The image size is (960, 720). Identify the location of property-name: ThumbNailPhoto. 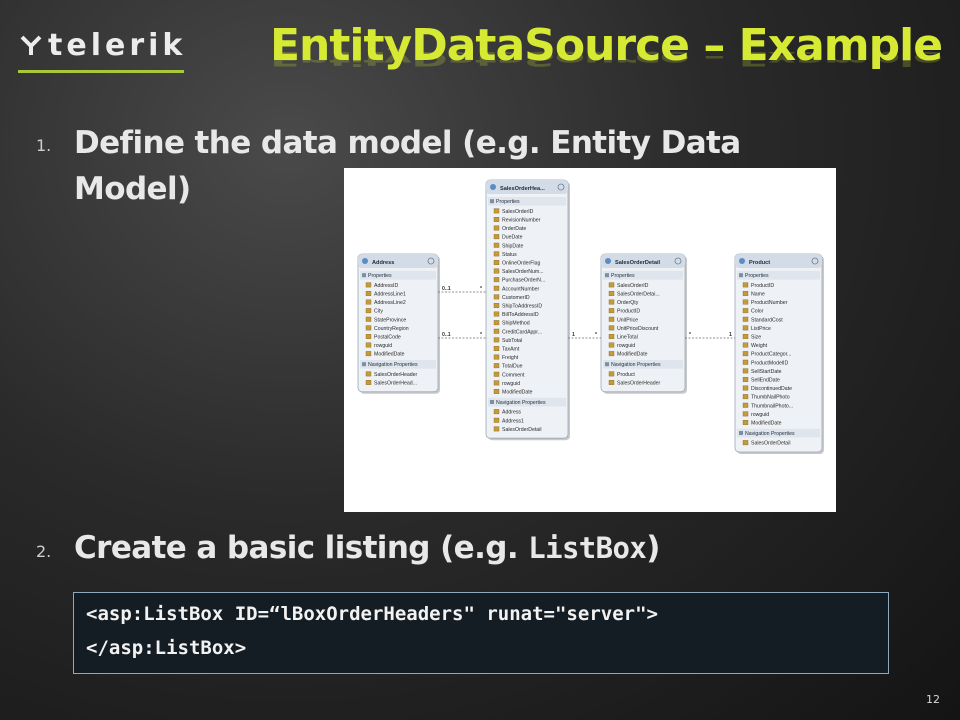
(770, 398).